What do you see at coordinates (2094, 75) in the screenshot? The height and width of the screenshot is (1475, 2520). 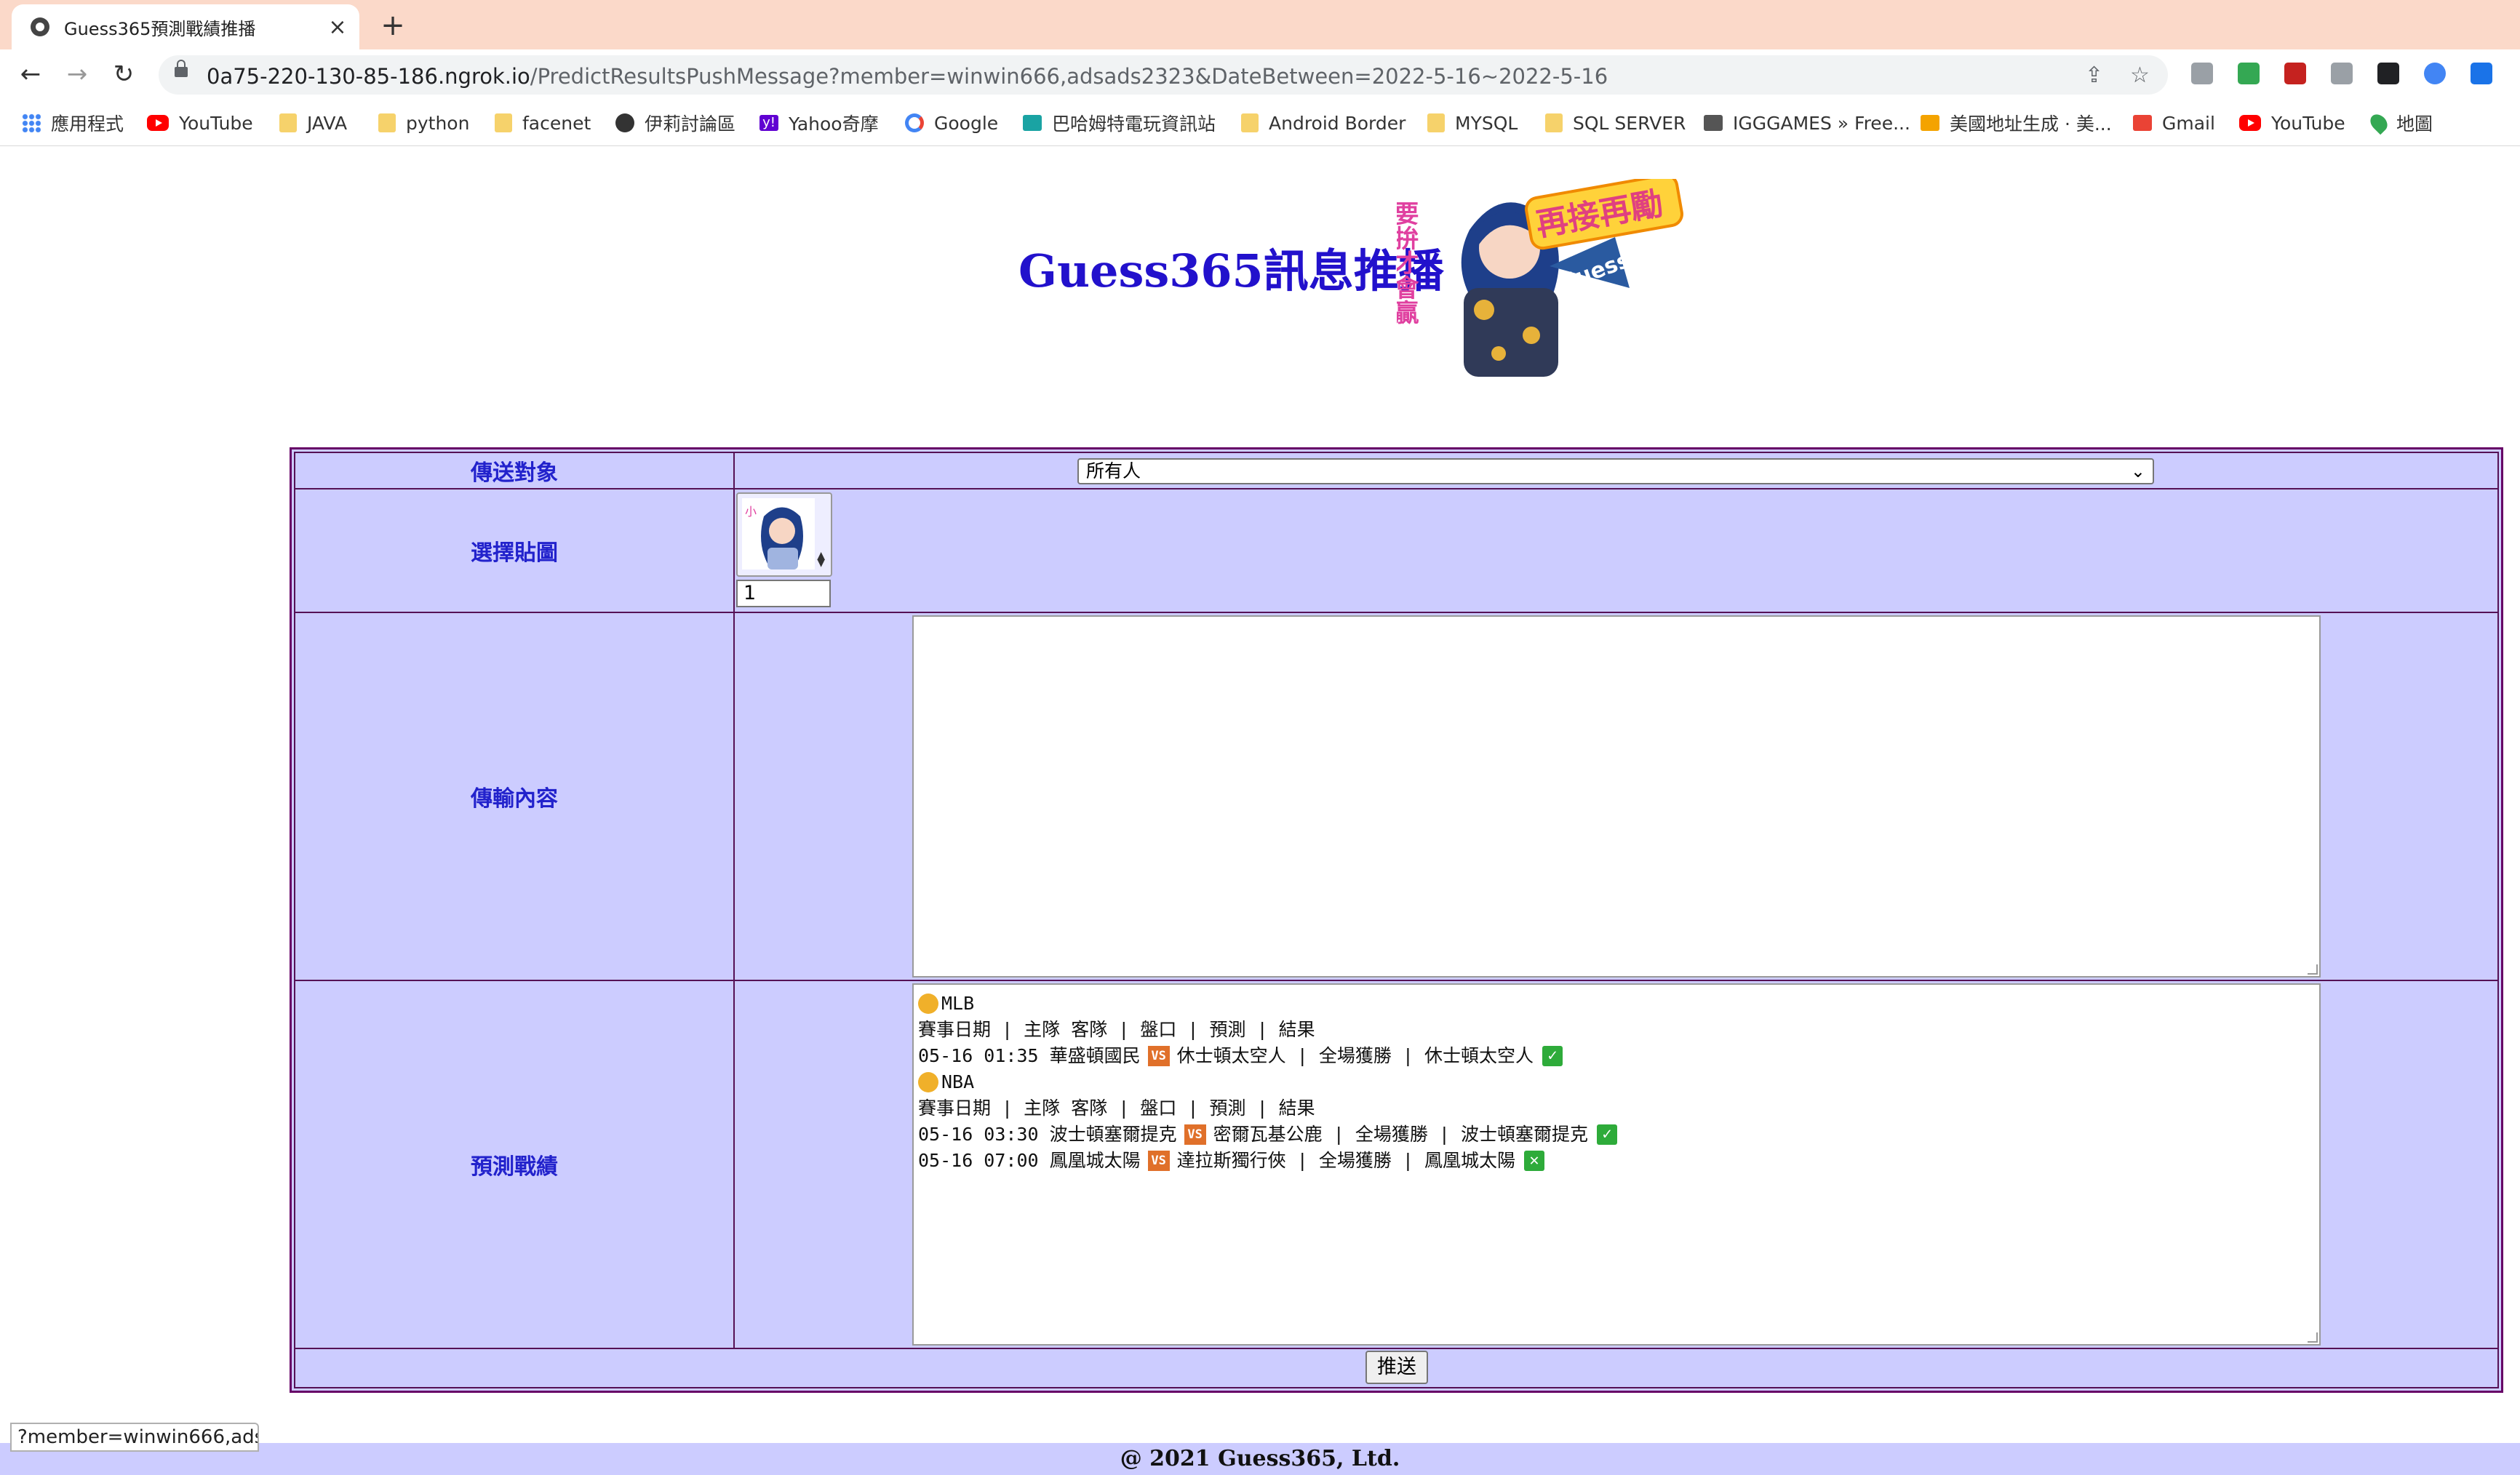 I see `share-icon: ⇪` at bounding box center [2094, 75].